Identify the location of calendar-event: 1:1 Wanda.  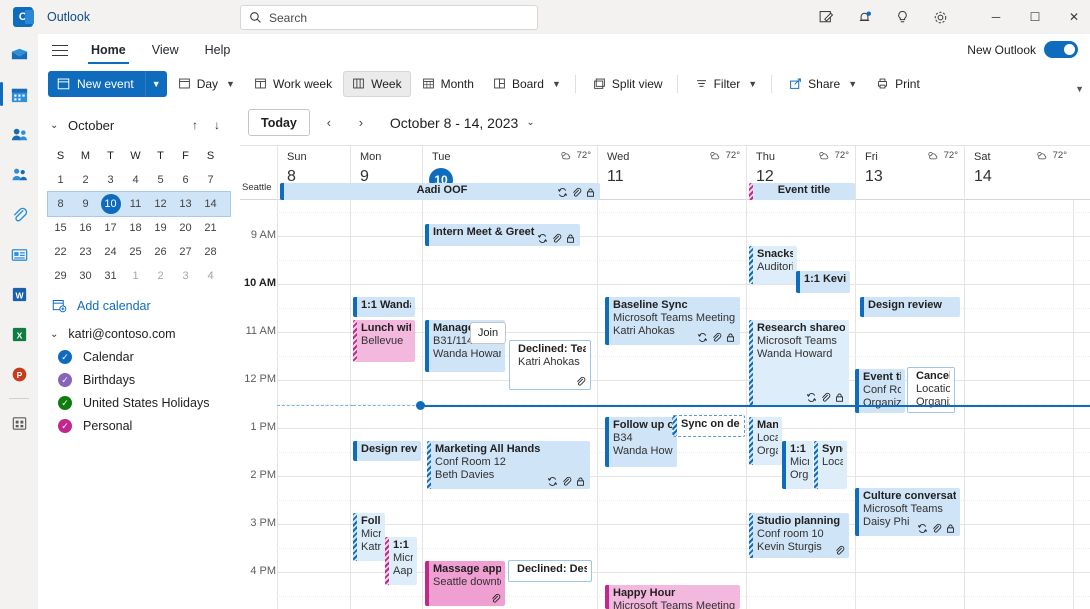
(384, 307).